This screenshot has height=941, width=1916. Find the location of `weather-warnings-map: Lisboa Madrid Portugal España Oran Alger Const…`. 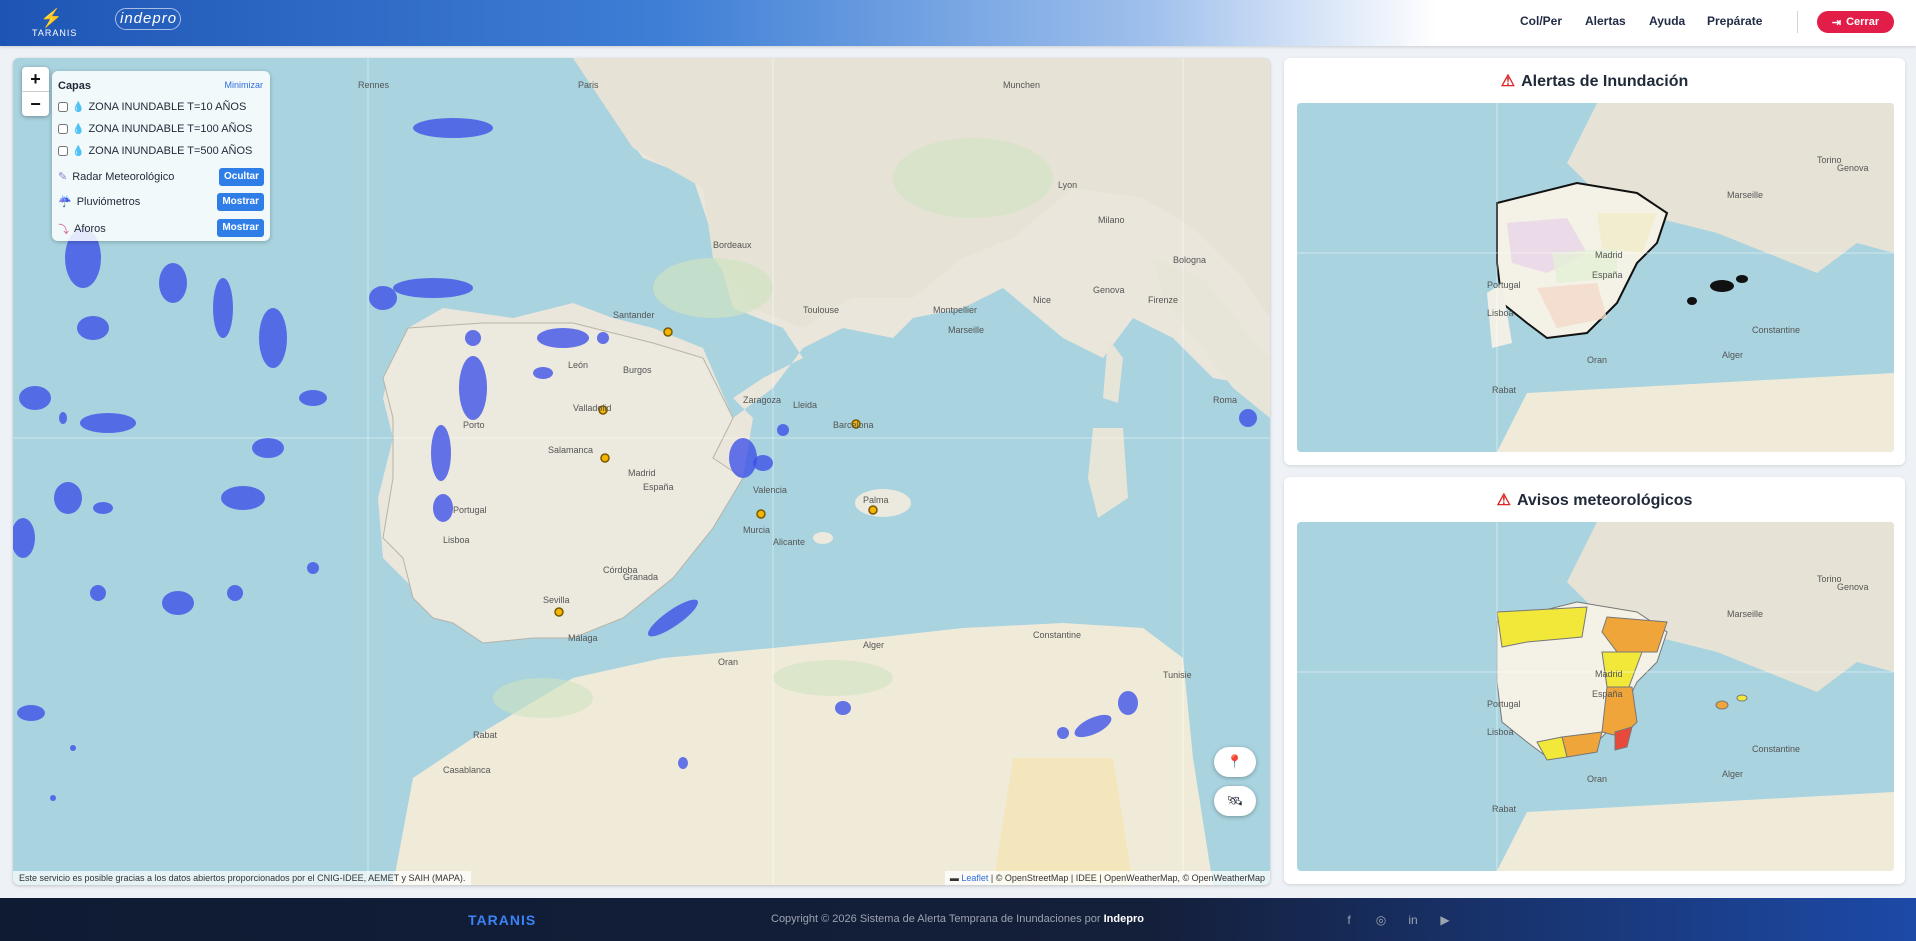

weather-warnings-map: Lisboa Madrid Portugal España Oran Alger Const… is located at coordinates (1595, 696).